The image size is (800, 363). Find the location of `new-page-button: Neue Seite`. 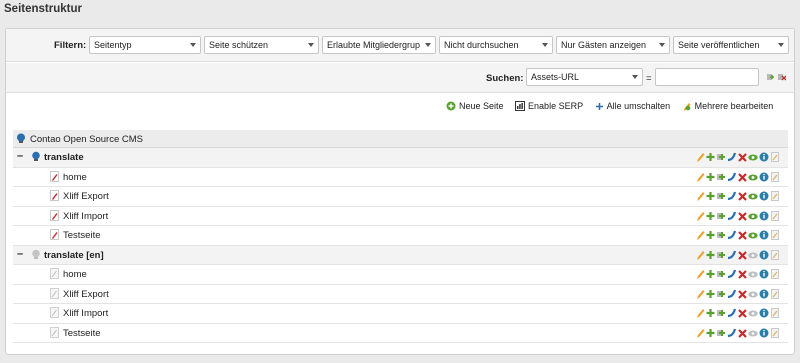

new-page-button: Neue Seite is located at coordinates (475, 106).